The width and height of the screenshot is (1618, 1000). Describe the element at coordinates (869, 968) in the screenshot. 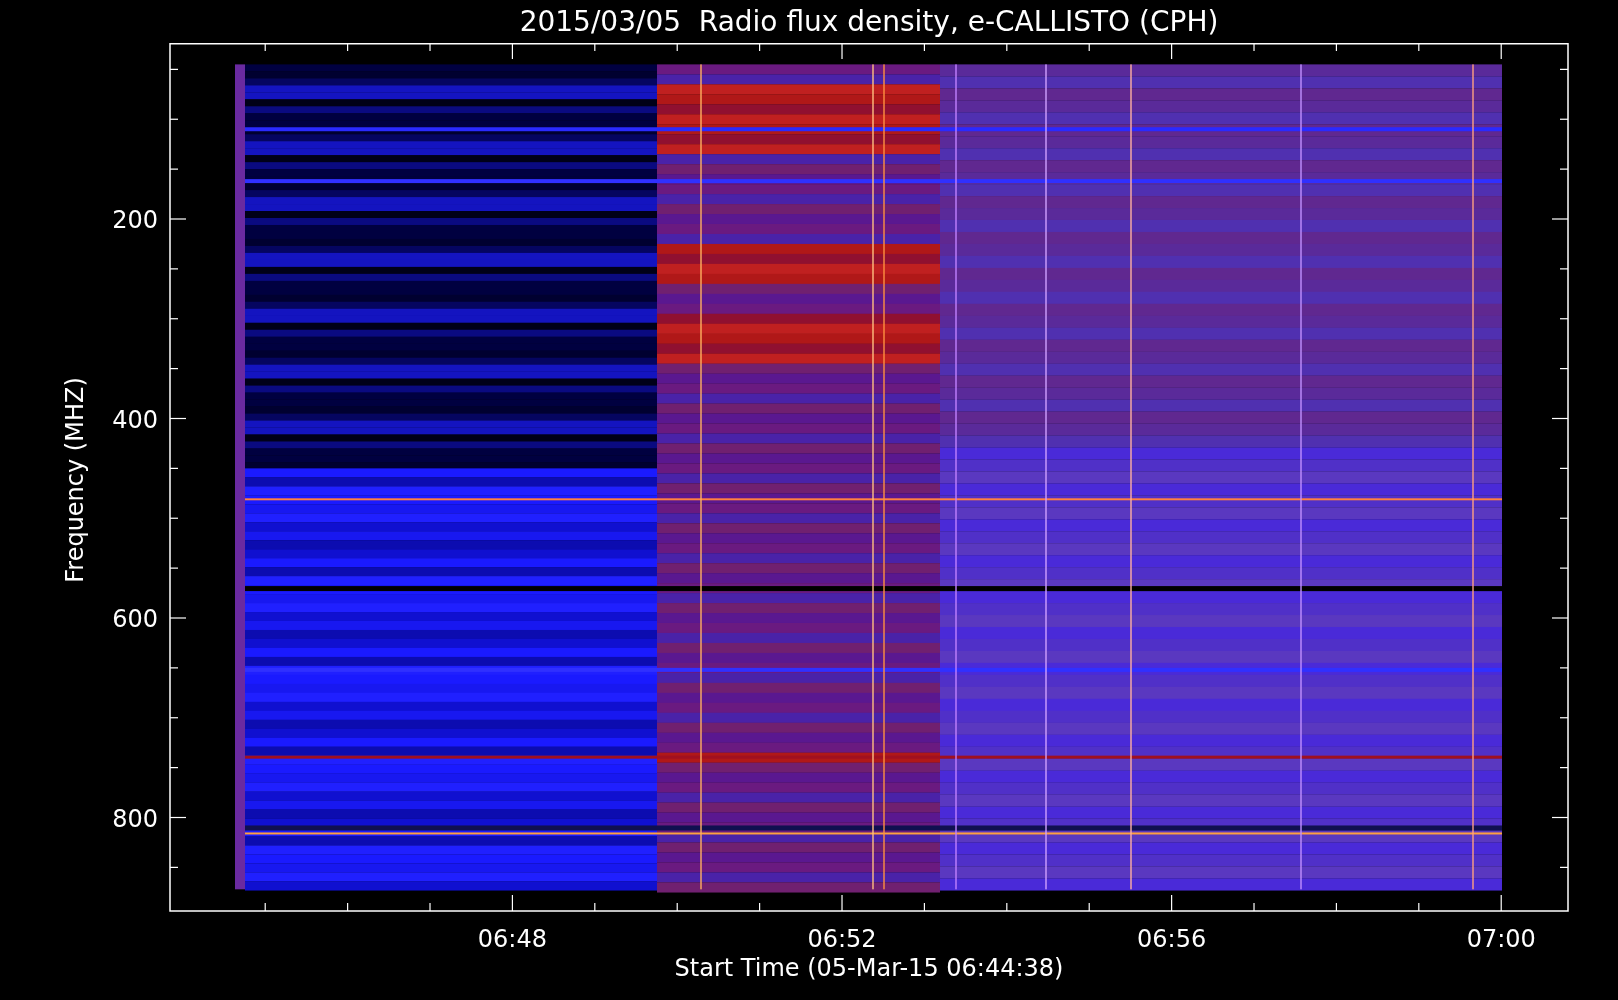

I see `axis-label: Start Time (05-Mar-15 06:44:38)` at that location.